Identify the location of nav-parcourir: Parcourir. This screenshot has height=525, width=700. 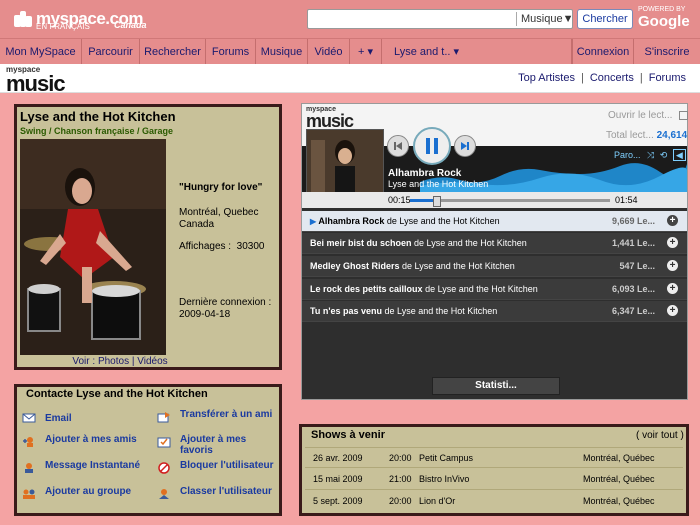
(111, 52).